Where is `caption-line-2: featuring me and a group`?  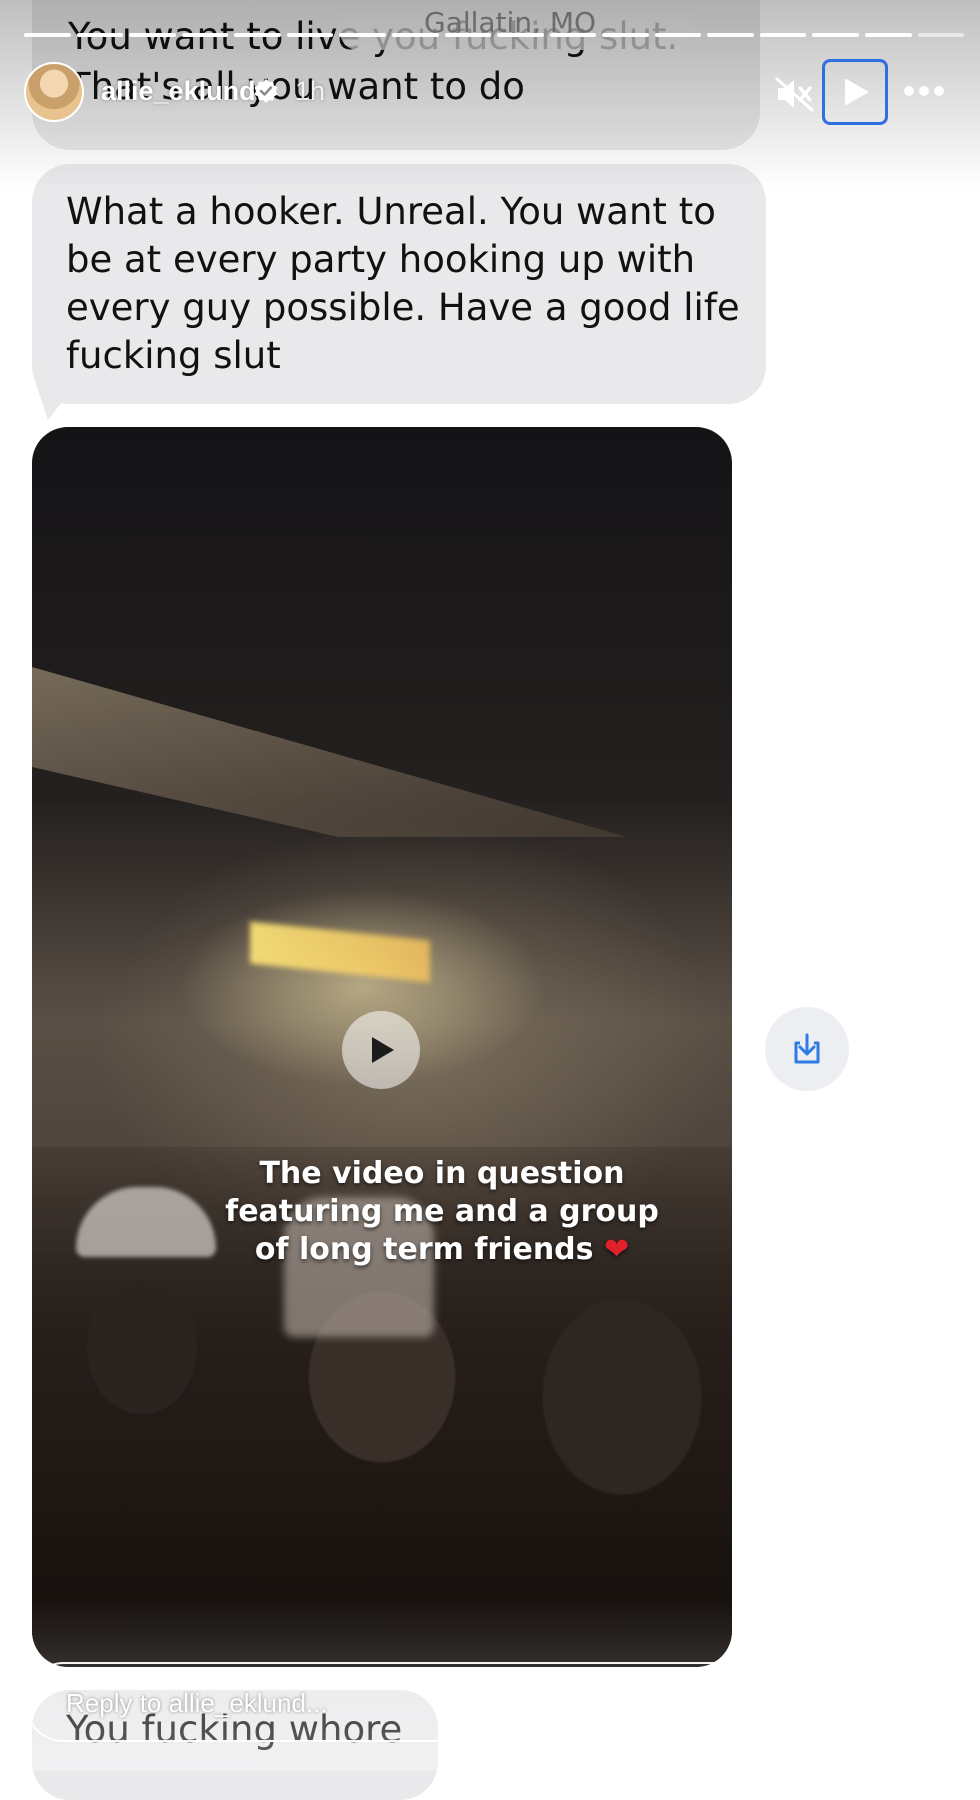 caption-line-2: featuring me and a group is located at coordinates (442, 1211).